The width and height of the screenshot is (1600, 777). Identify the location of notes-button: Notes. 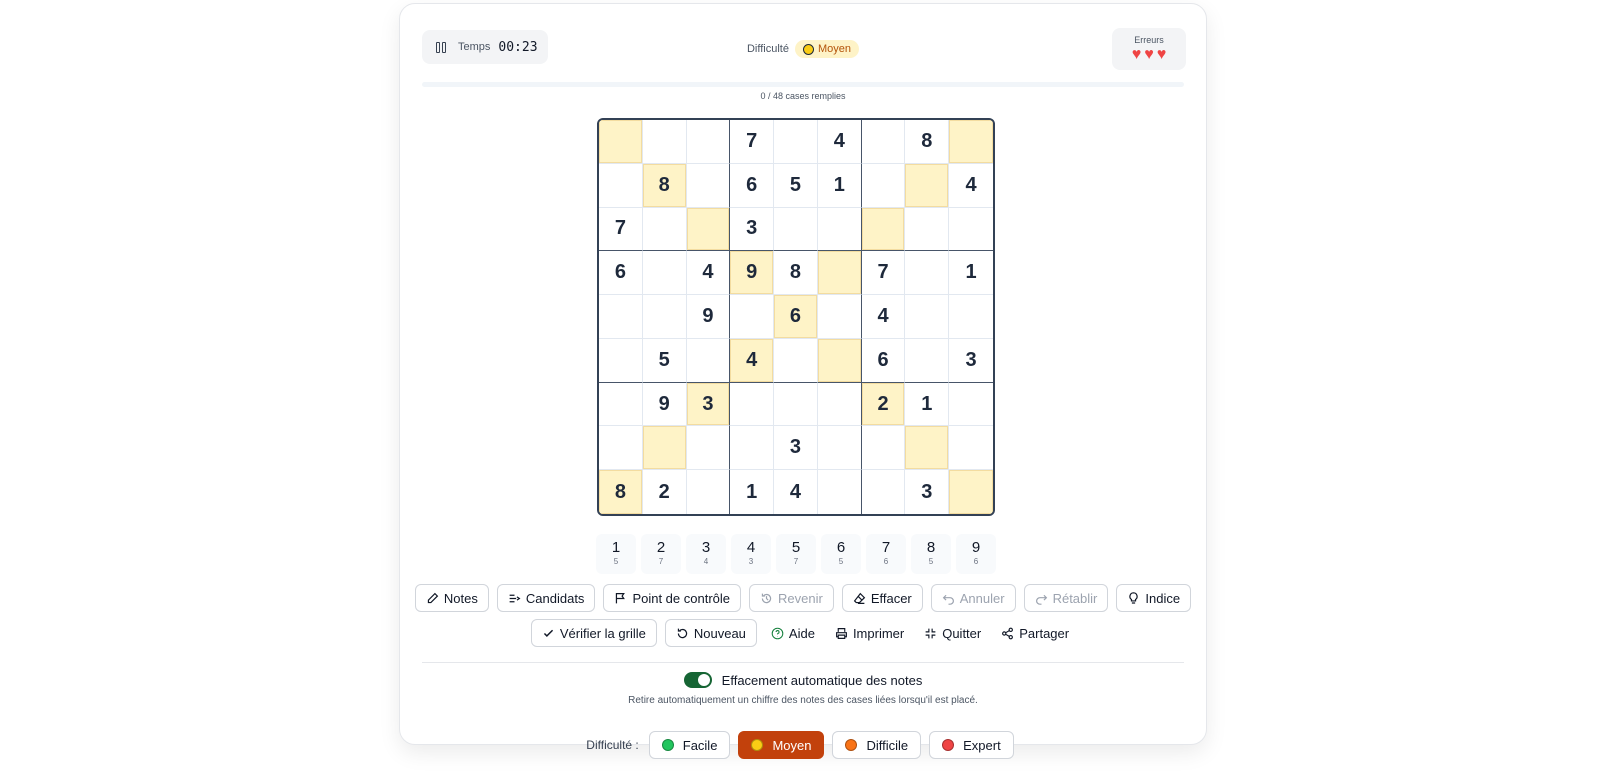
(451, 598).